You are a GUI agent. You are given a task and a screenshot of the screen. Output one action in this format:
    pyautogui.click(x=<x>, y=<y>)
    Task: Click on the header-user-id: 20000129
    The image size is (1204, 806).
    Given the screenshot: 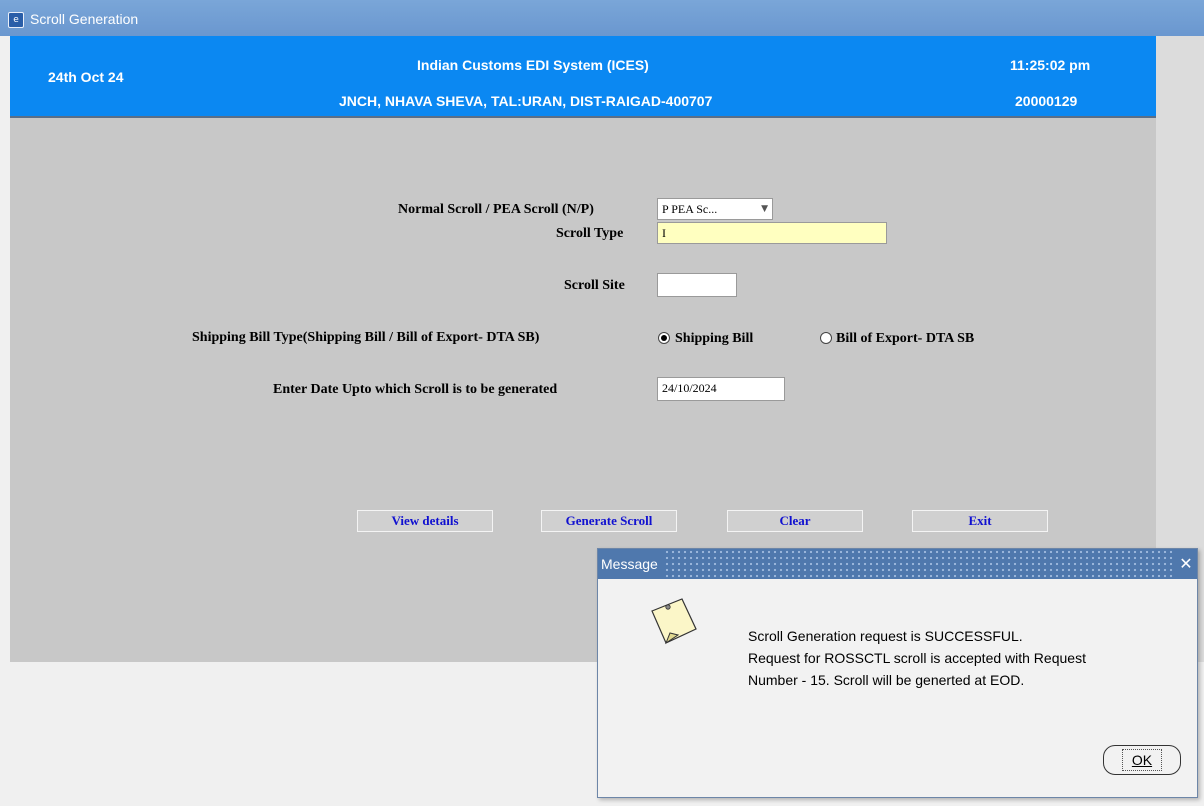 What is the action you would take?
    pyautogui.click(x=1046, y=101)
    